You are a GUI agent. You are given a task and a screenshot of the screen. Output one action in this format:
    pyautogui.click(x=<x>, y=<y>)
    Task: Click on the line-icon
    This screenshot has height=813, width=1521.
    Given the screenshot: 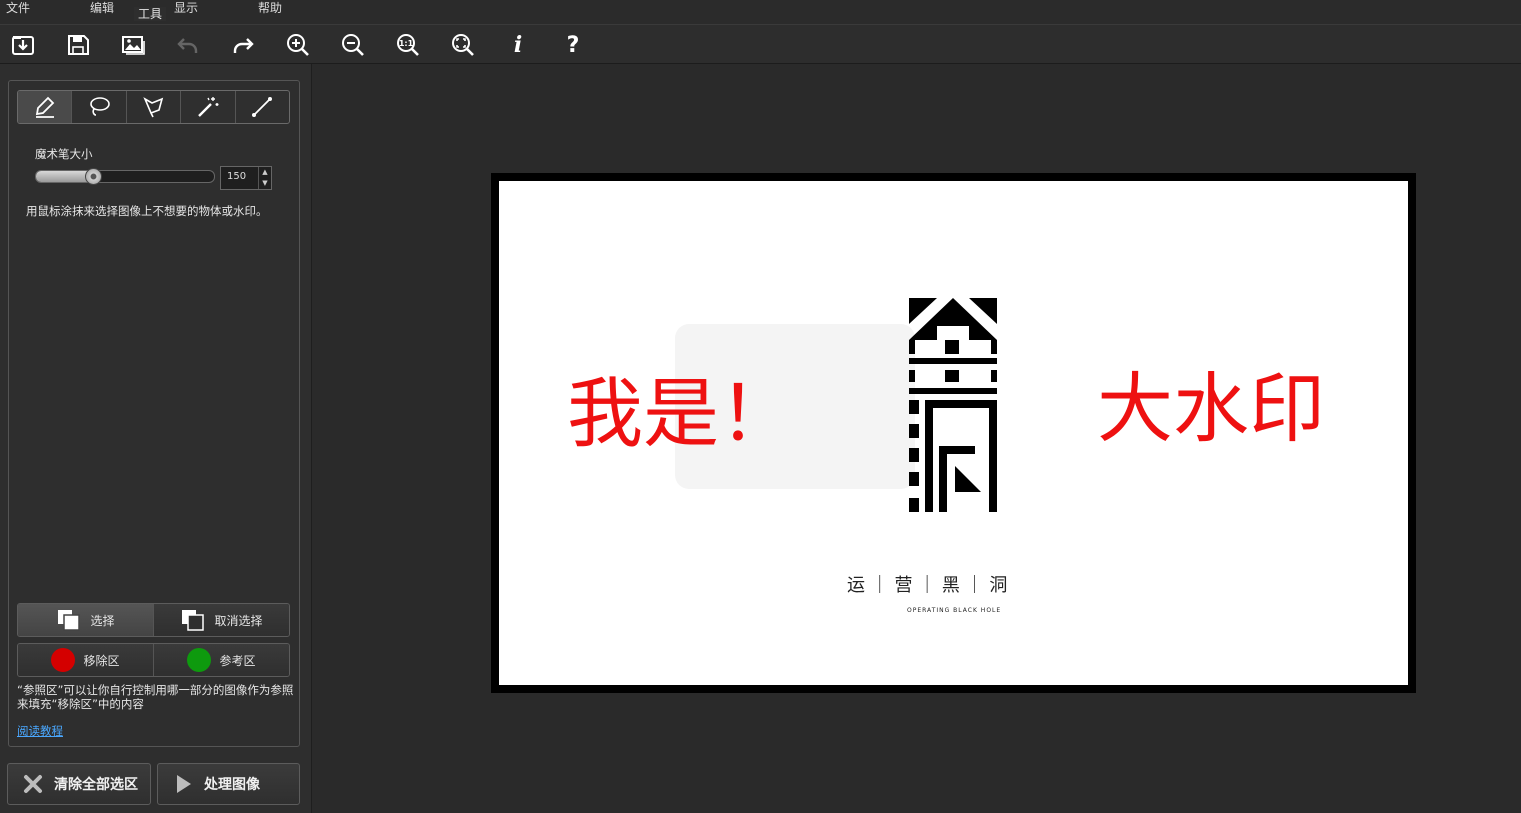 What is the action you would take?
    pyautogui.click(x=262, y=107)
    